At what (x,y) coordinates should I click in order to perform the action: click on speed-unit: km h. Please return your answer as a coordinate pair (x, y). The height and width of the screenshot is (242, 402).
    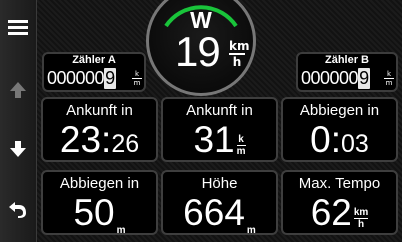
    Looking at the image, I should click on (239, 54).